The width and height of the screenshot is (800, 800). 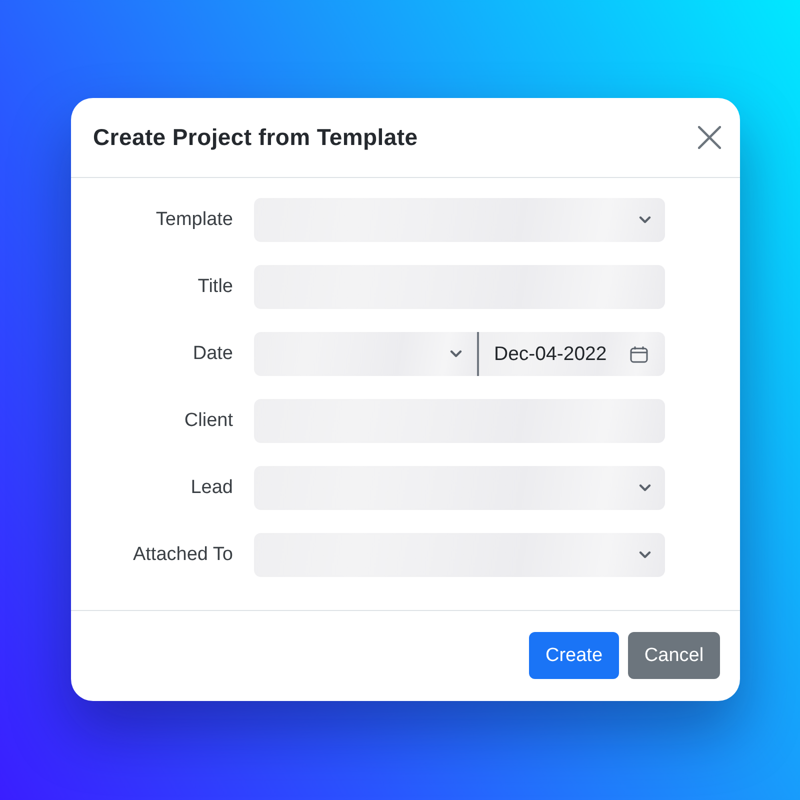 I want to click on date-field: Dec-04-2022, so click(x=572, y=354).